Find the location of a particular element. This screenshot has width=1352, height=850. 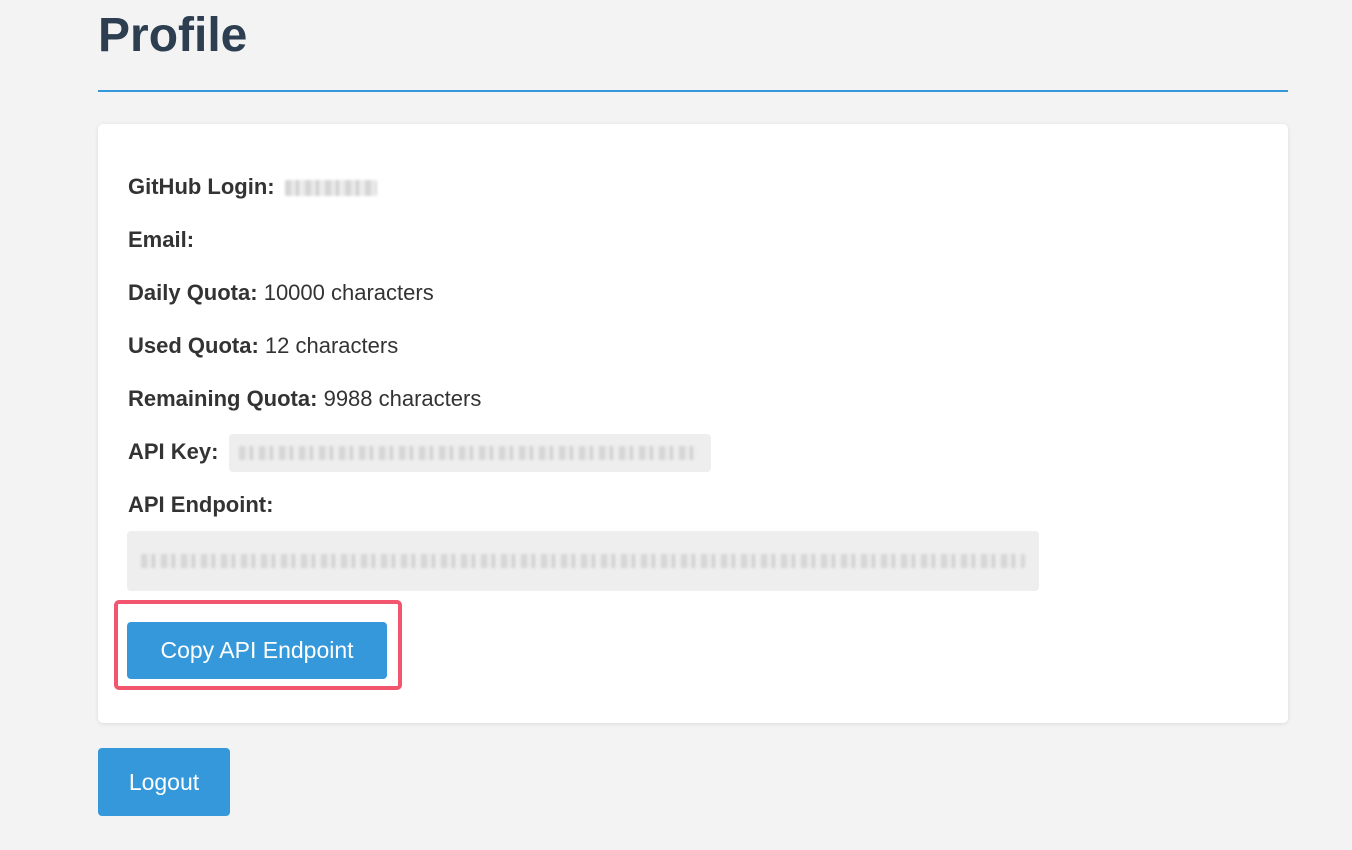

api-endpoint-value-redacted is located at coordinates (583, 561).